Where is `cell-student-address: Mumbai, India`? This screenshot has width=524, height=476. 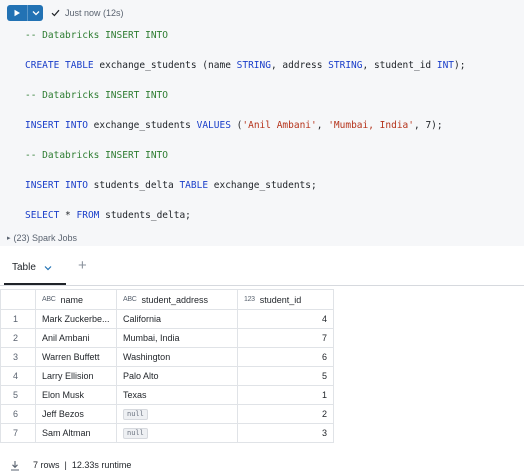 cell-student-address: Mumbai, India is located at coordinates (177, 338).